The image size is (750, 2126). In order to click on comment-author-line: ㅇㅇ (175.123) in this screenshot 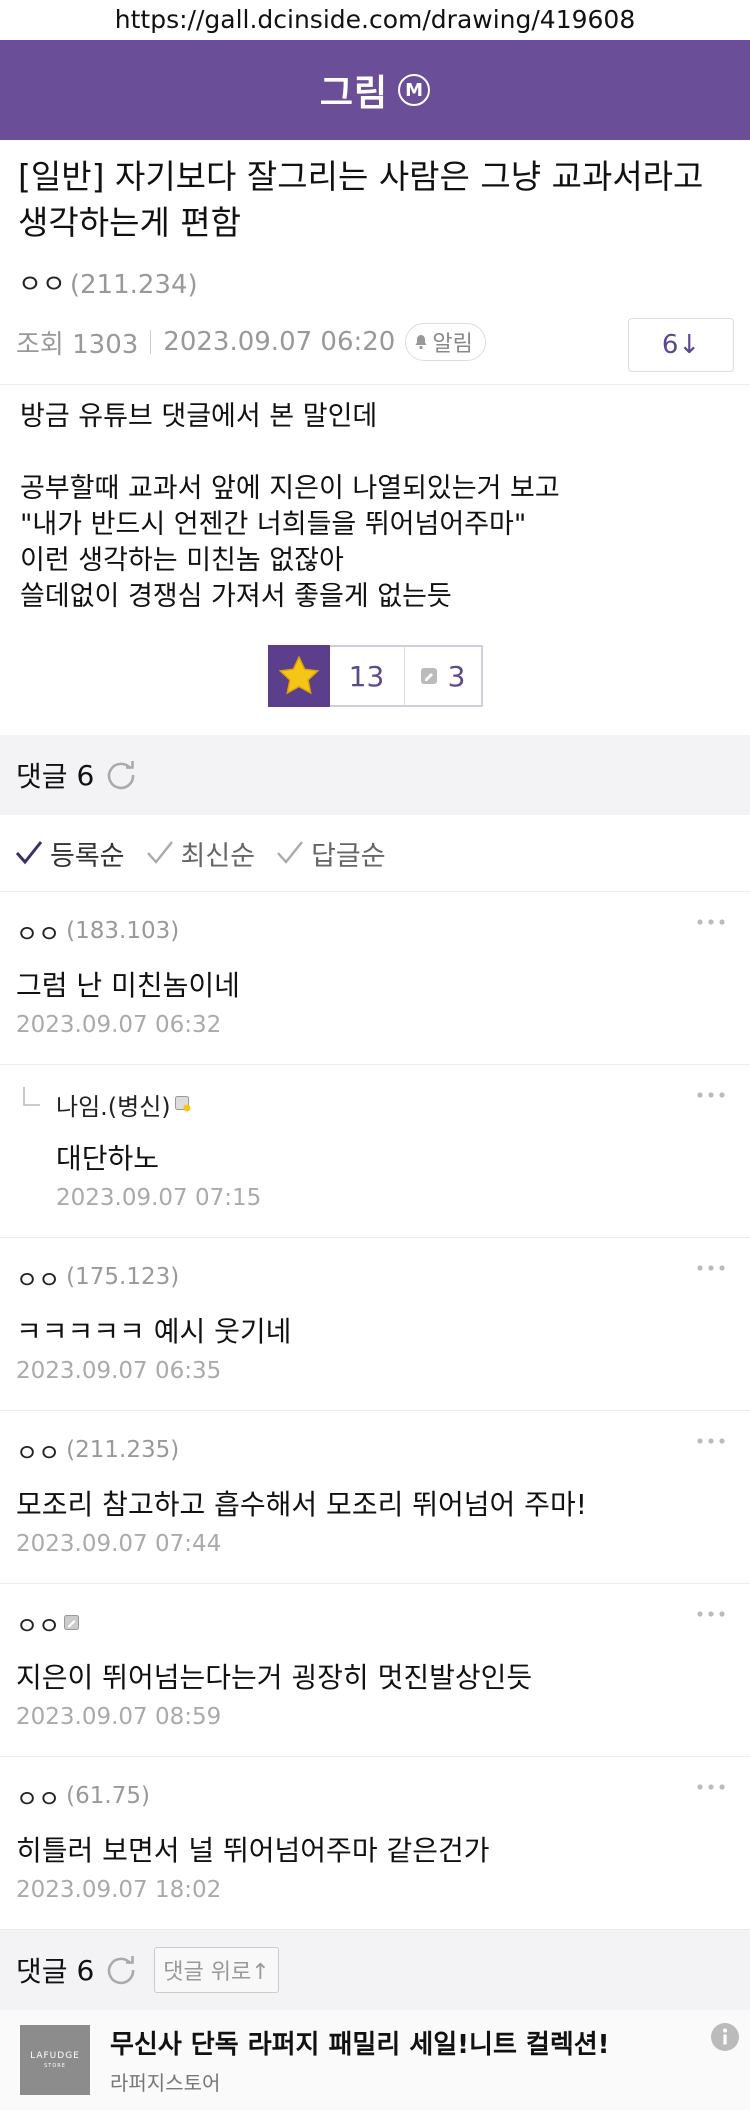, I will do `click(375, 1277)`.